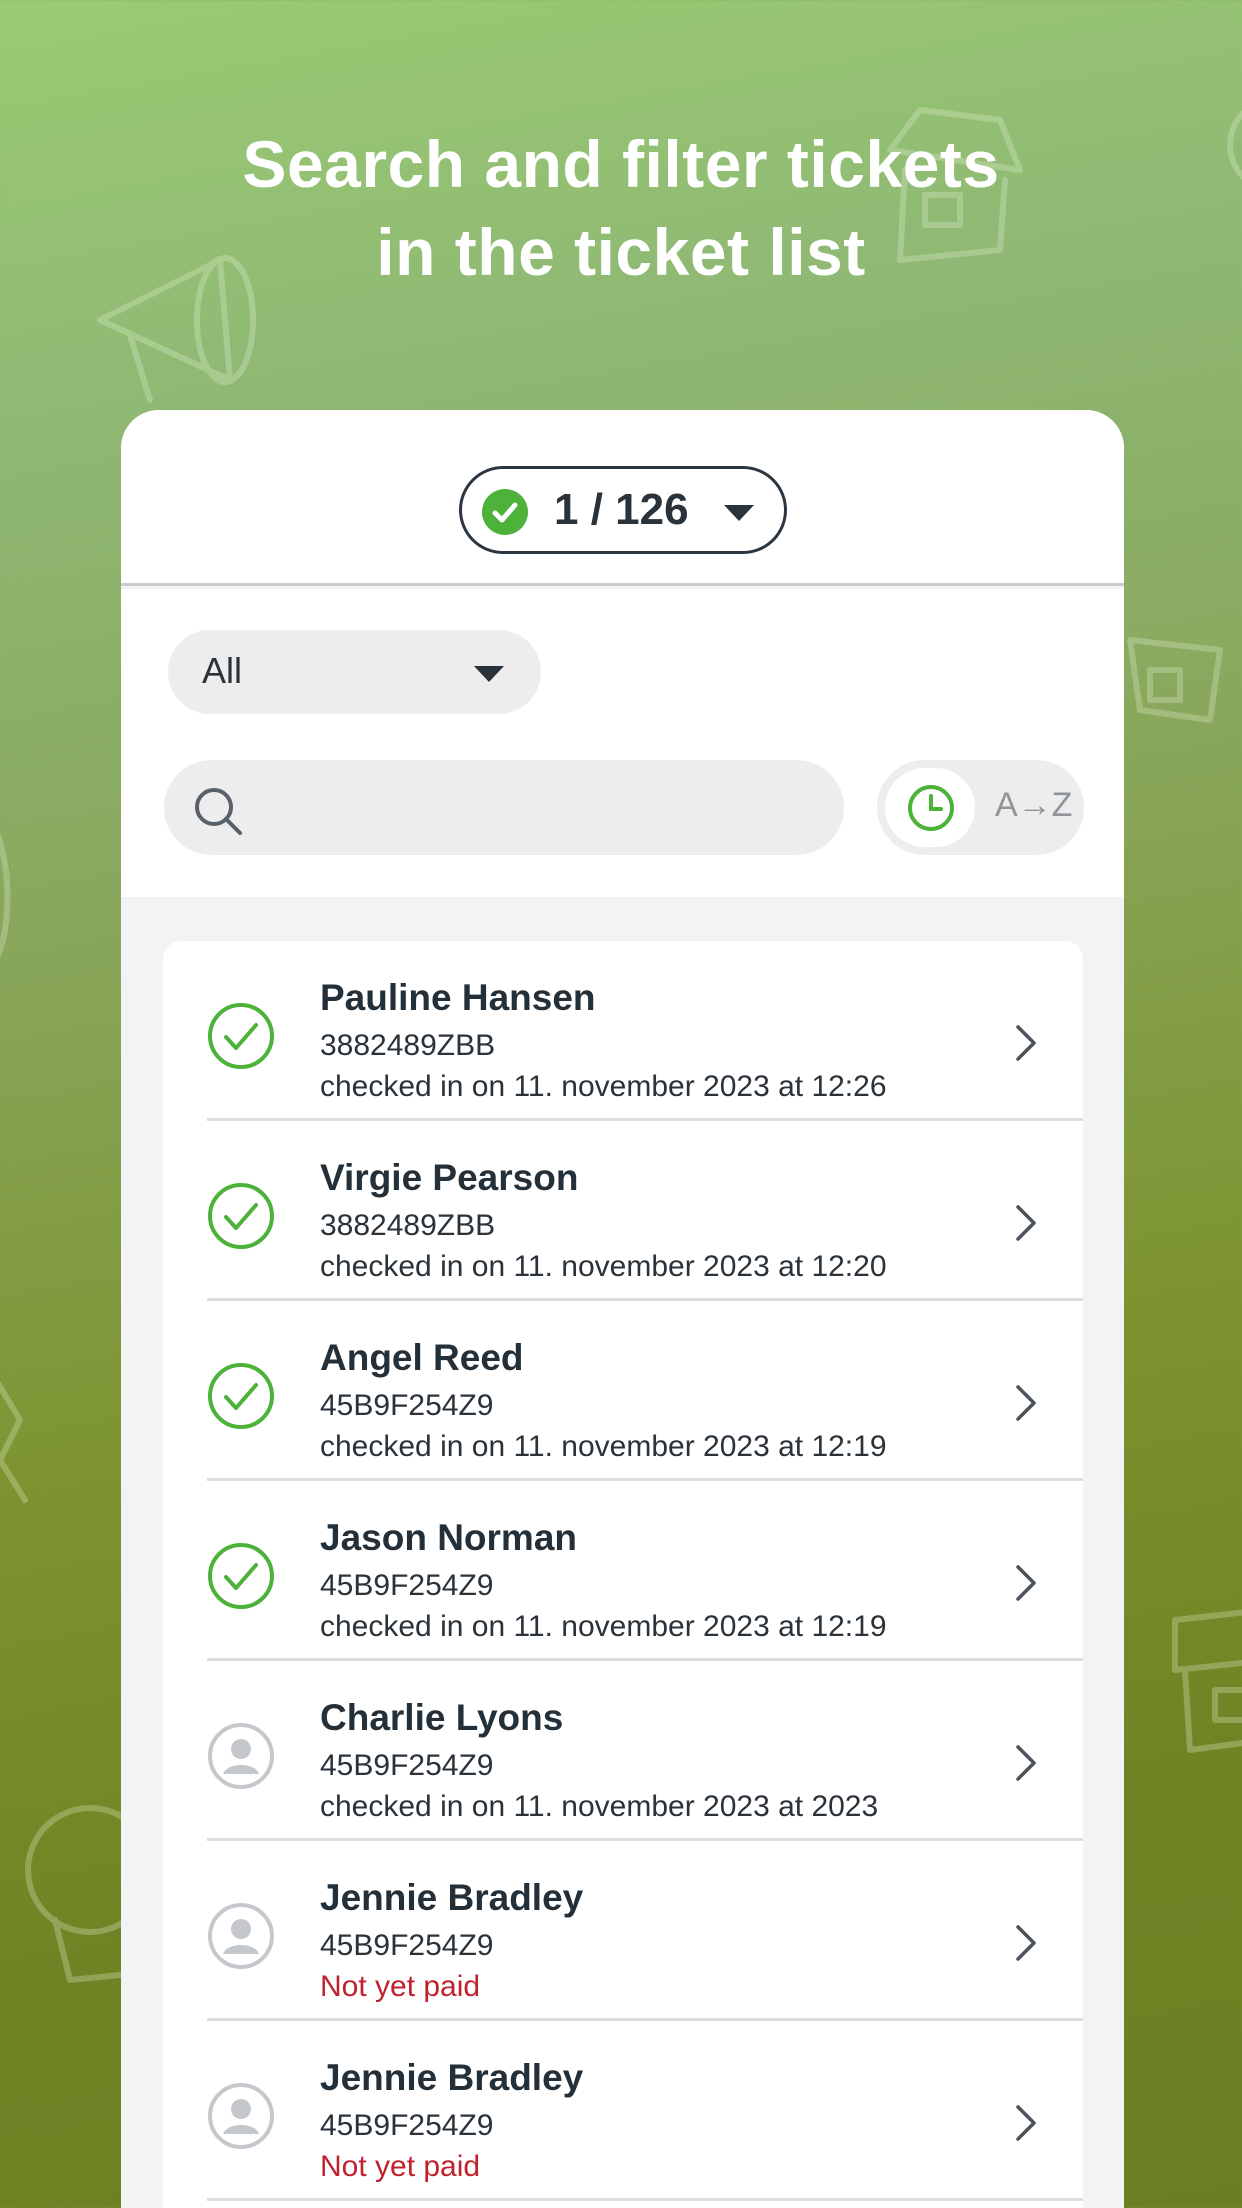 Image resolution: width=1242 pixels, height=2208 pixels. I want to click on ticket-status-text: checked in on 11. november 2023 at 2023, so click(599, 1806).